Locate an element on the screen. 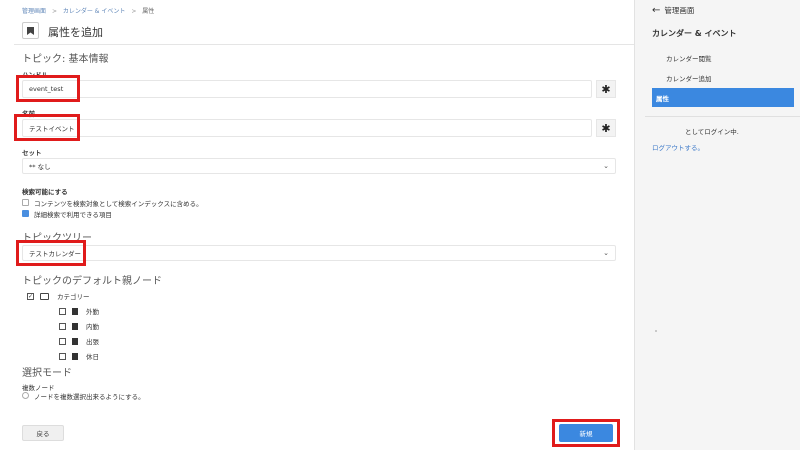 The width and height of the screenshot is (800, 450). highlight-box-name is located at coordinates (47, 127).